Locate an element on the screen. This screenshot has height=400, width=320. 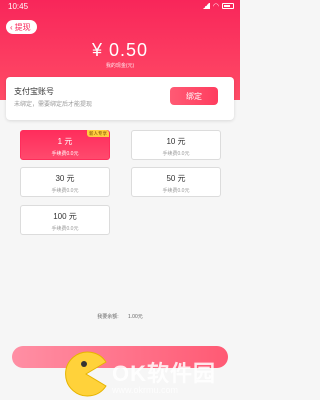
alipay-card: 支付宝账号 未绑定，需要绑定后才能提现 绑定 is located at coordinates (120, 98).